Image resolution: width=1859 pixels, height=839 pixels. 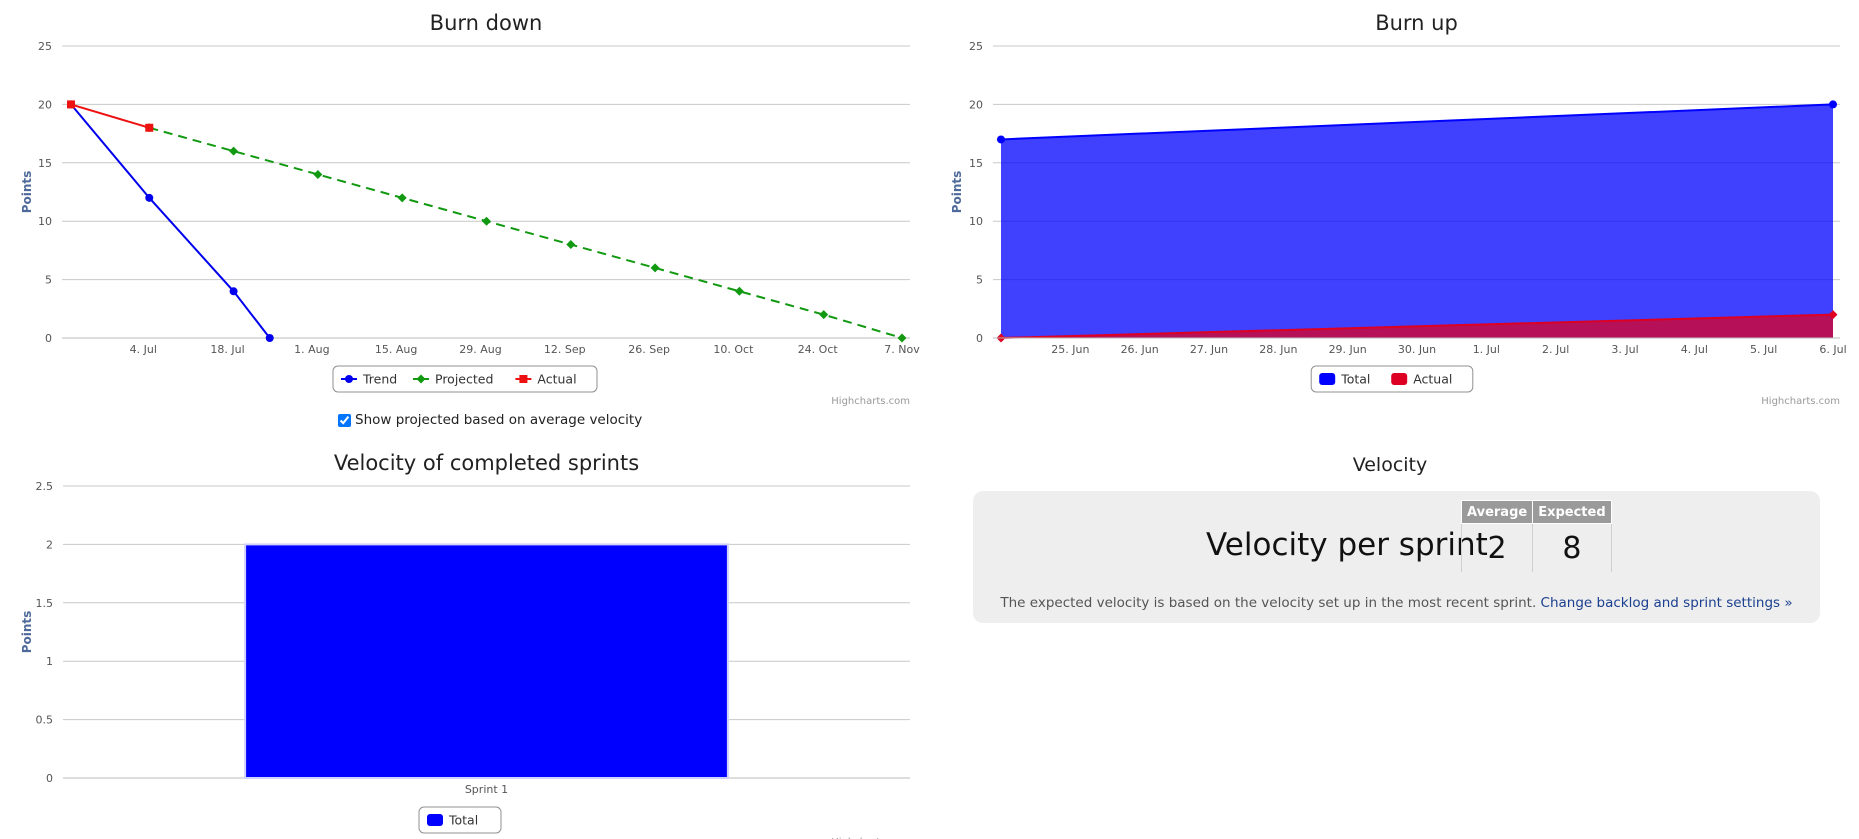 What do you see at coordinates (486, 789) in the screenshot?
I see `x-tick-label: Sprint 1` at bounding box center [486, 789].